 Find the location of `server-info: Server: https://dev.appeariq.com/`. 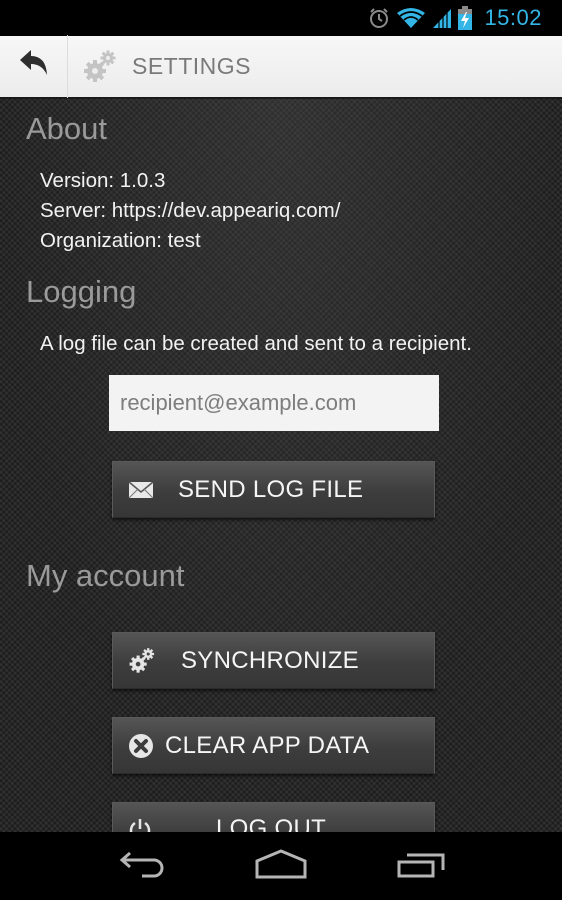

server-info: Server: https://dev.appeariq.com/ is located at coordinates (190, 210).